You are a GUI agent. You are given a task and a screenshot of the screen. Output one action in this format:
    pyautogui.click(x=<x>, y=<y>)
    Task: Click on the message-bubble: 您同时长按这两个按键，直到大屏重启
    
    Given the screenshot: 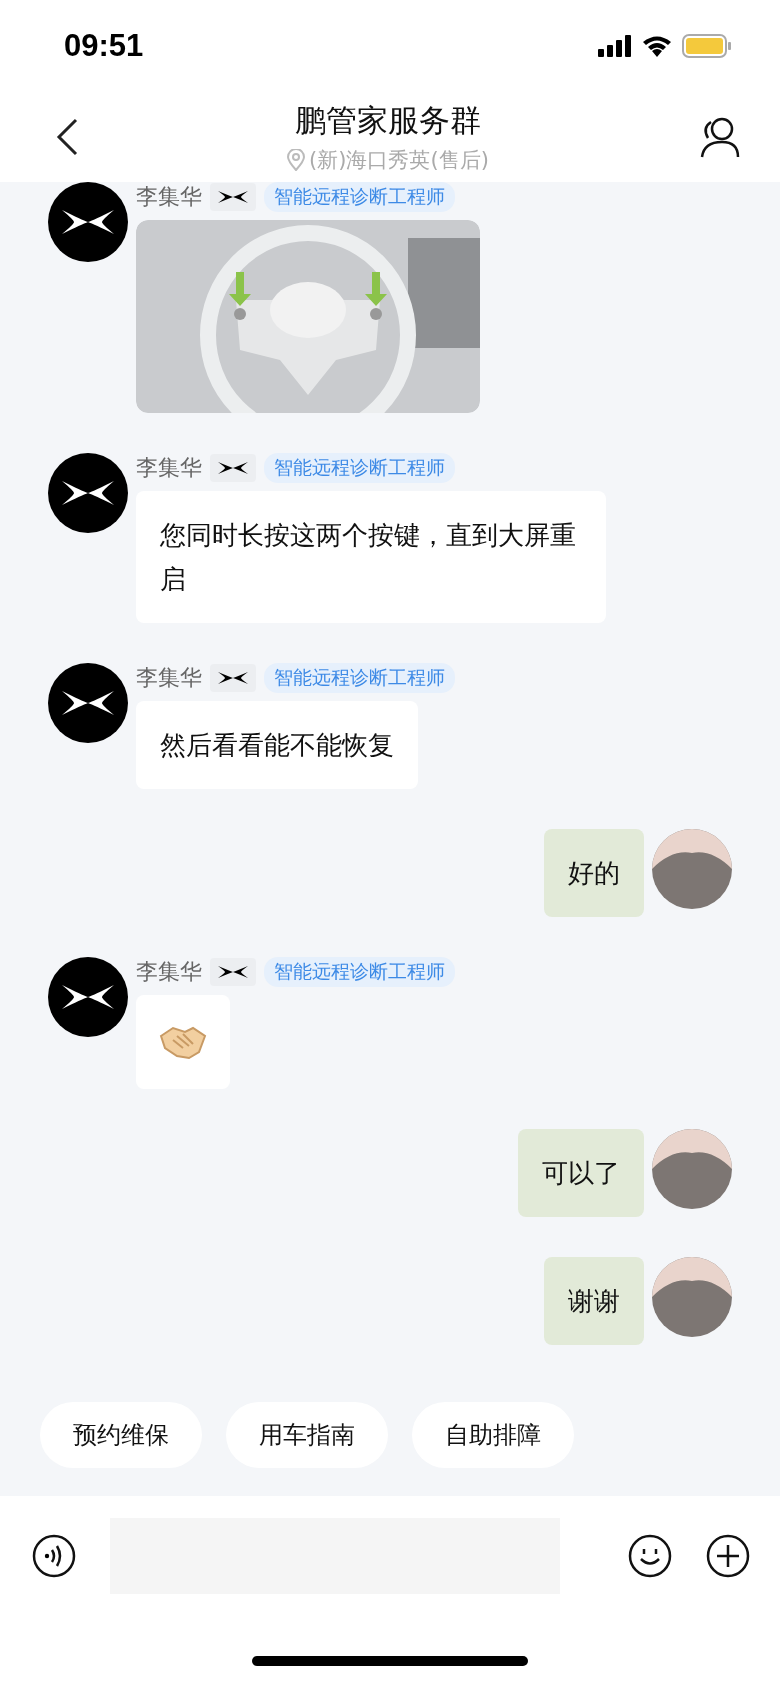 What is the action you would take?
    pyautogui.click(x=371, y=557)
    